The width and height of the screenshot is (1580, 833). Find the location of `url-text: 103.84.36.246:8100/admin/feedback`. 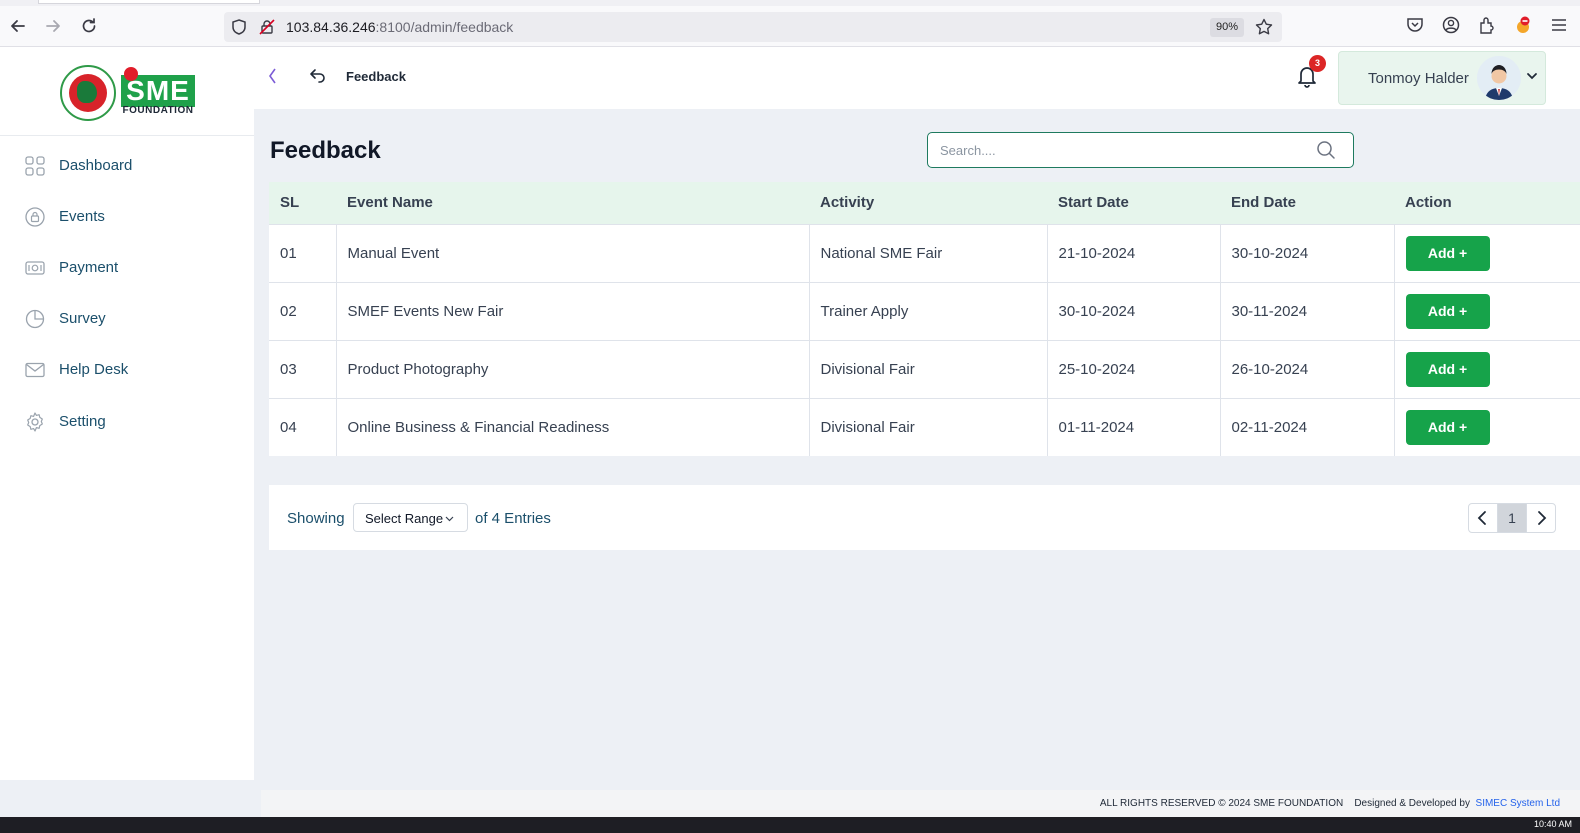

url-text: 103.84.36.246:8100/admin/feedback is located at coordinates (399, 27).